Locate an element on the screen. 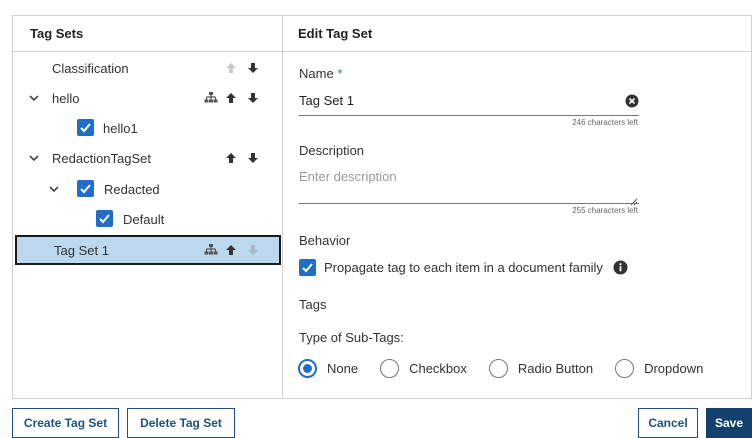 The width and height of the screenshot is (752, 438). delete-tag-set-button: Delete Tag Set is located at coordinates (181, 423).